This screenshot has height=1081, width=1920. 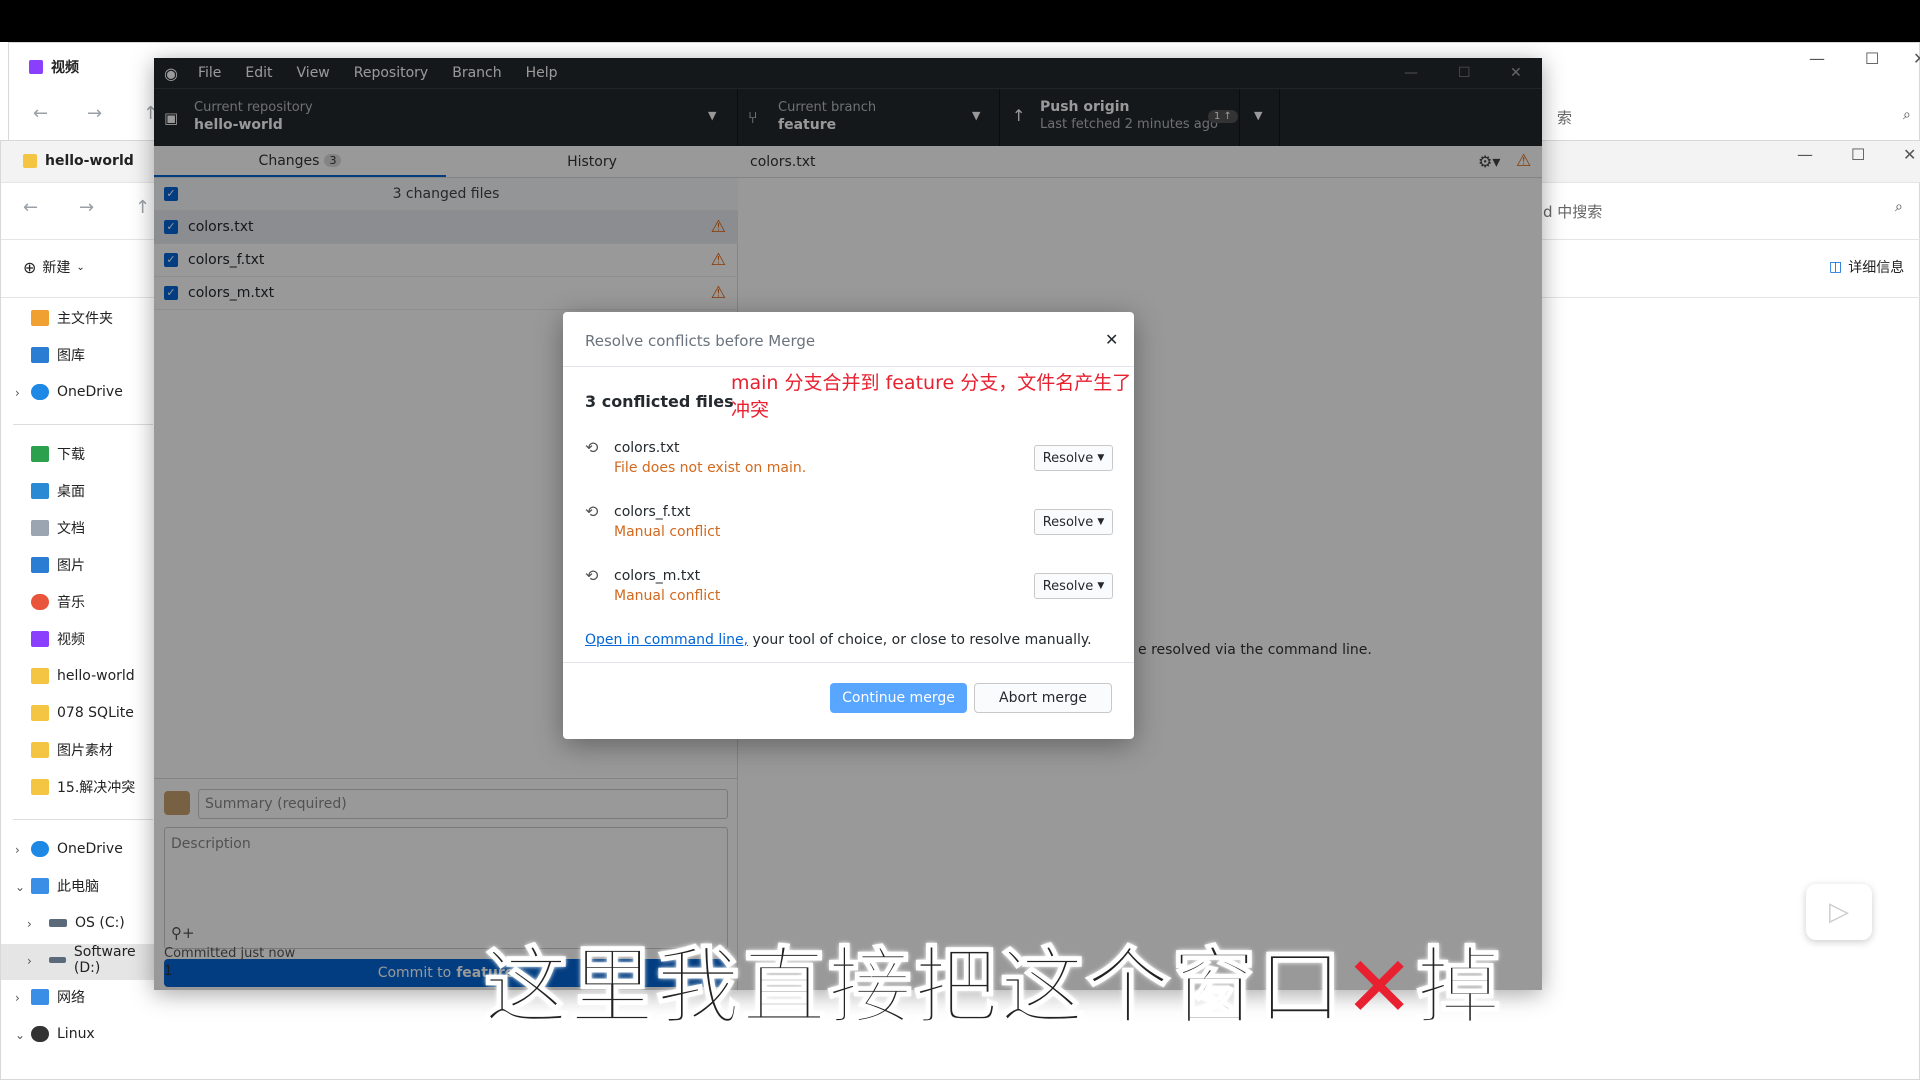 I want to click on conflict-item: ⟲ colors_f.txt Manual conflict Resolve ▼, so click(x=849, y=527).